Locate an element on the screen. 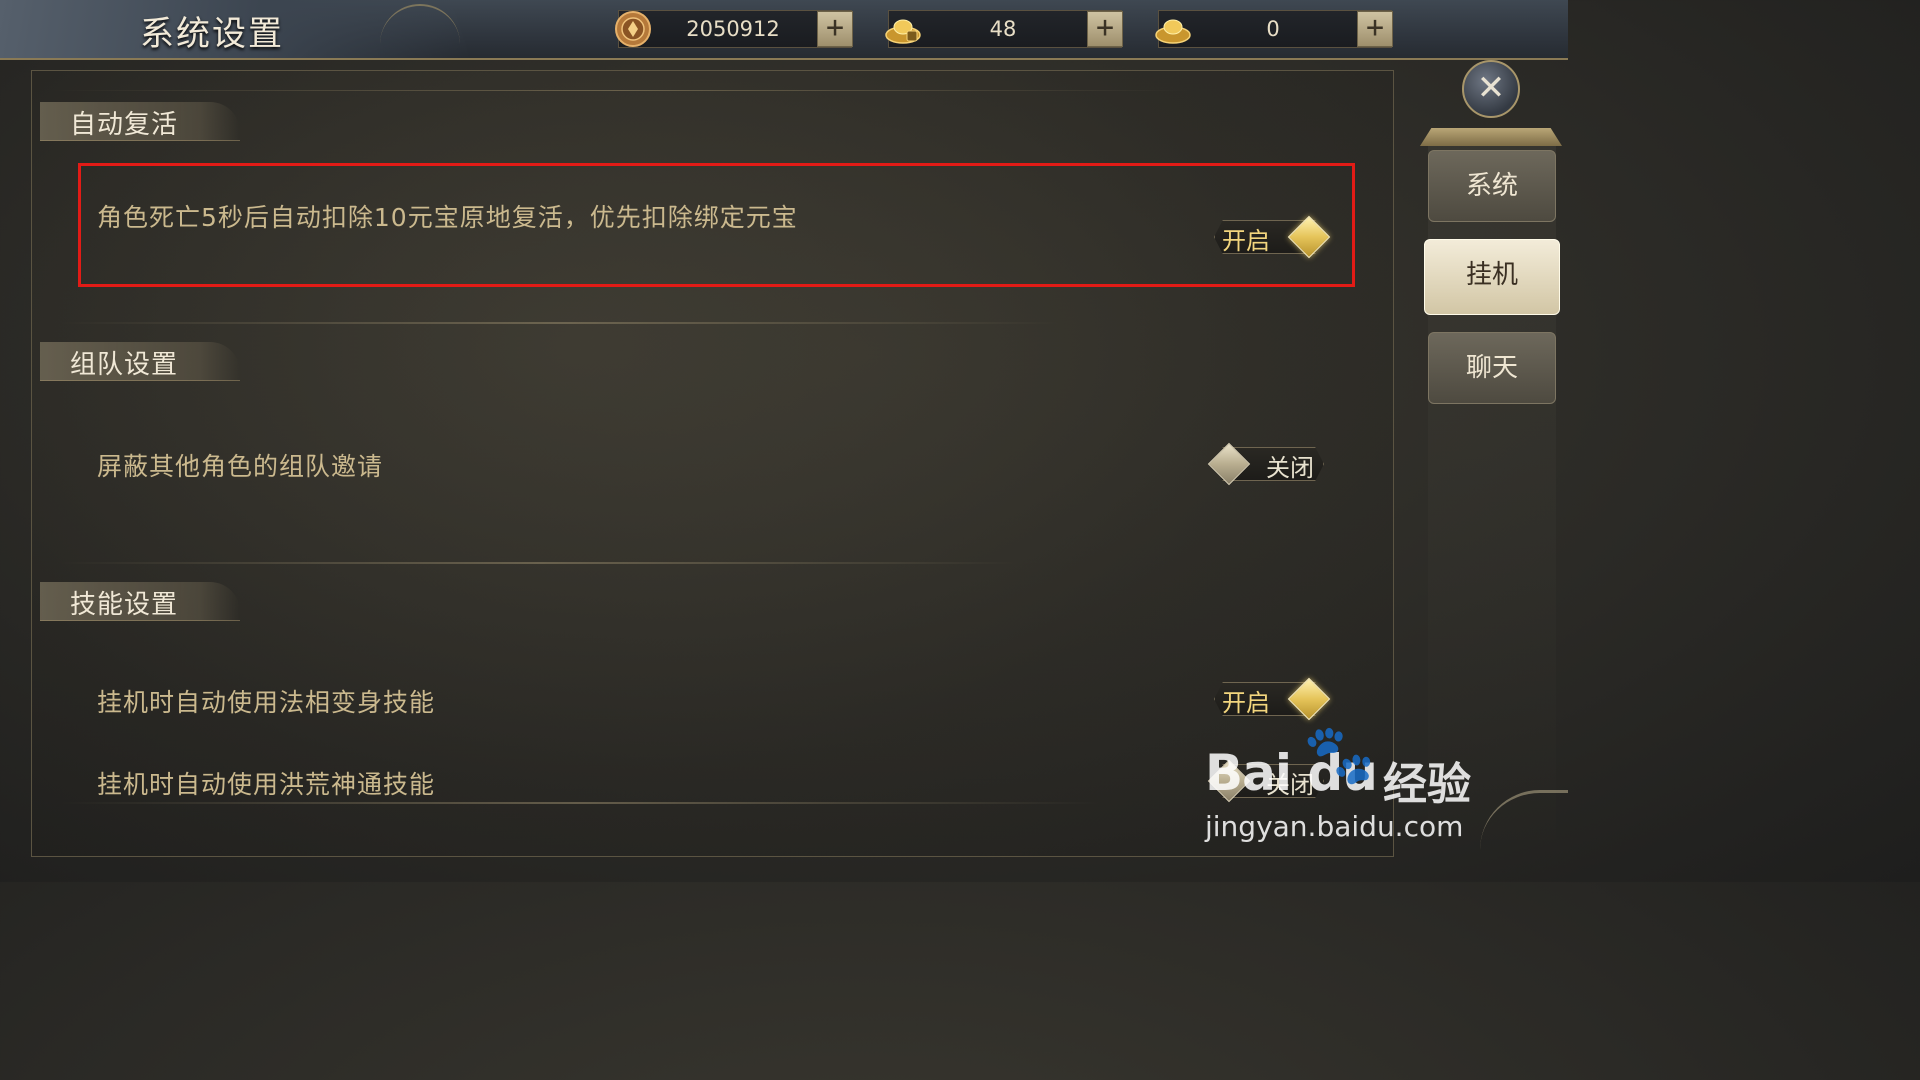  section-header-auto-revive: 自动复活 is located at coordinates (140, 121).